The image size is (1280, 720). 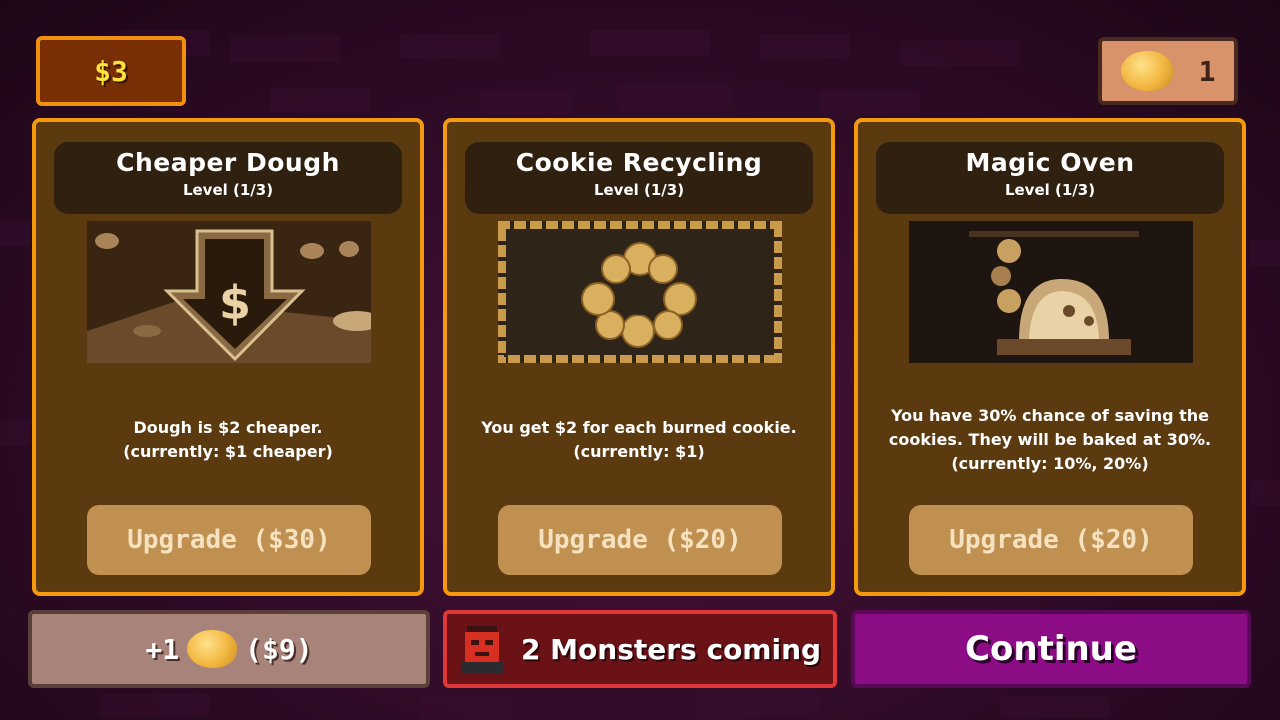 I want to click on upgrade-button-cheaper-dough: Upgrade ($30), so click(x=229, y=540).